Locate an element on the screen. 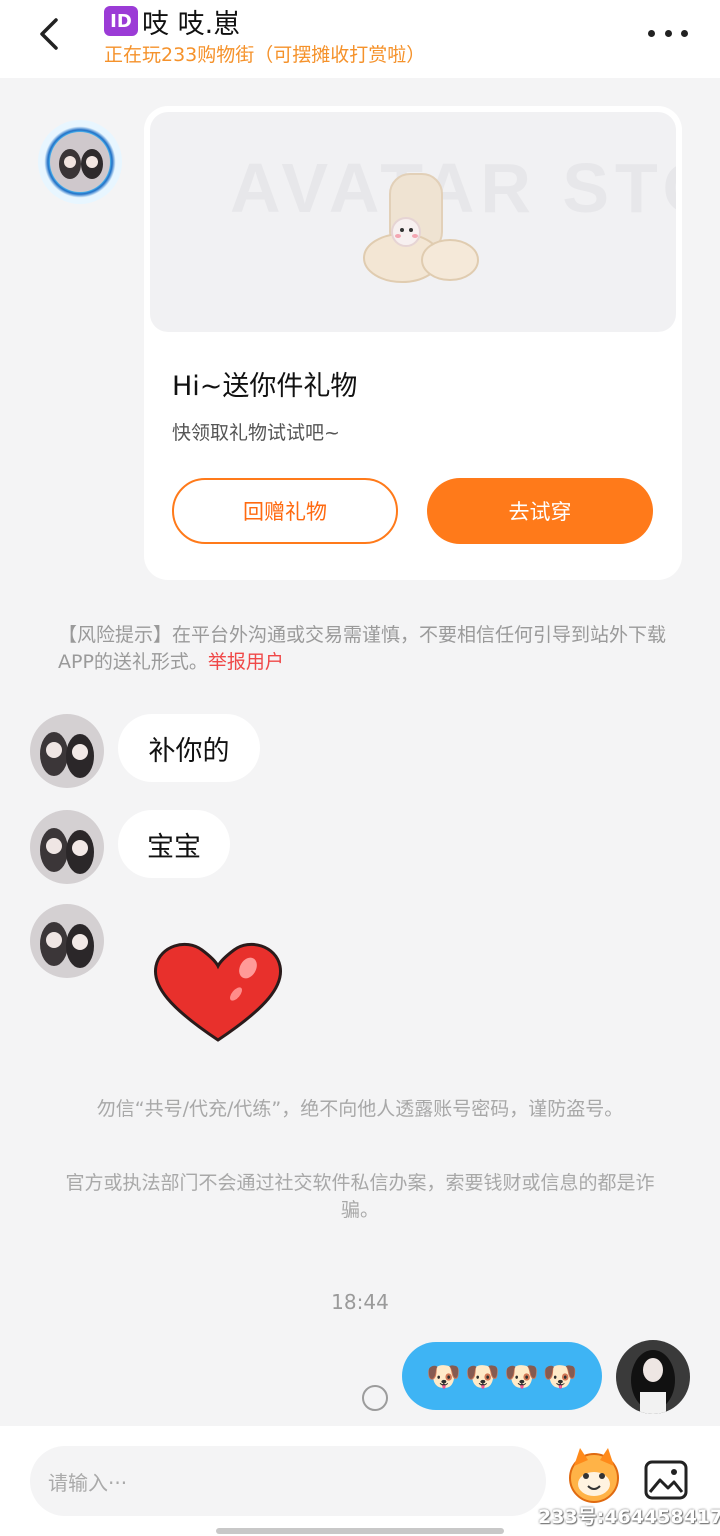  chat-header: ID 吱 吱.崽 正在玩233购物街（可摆摊收打赏啦） is located at coordinates (360, 39).